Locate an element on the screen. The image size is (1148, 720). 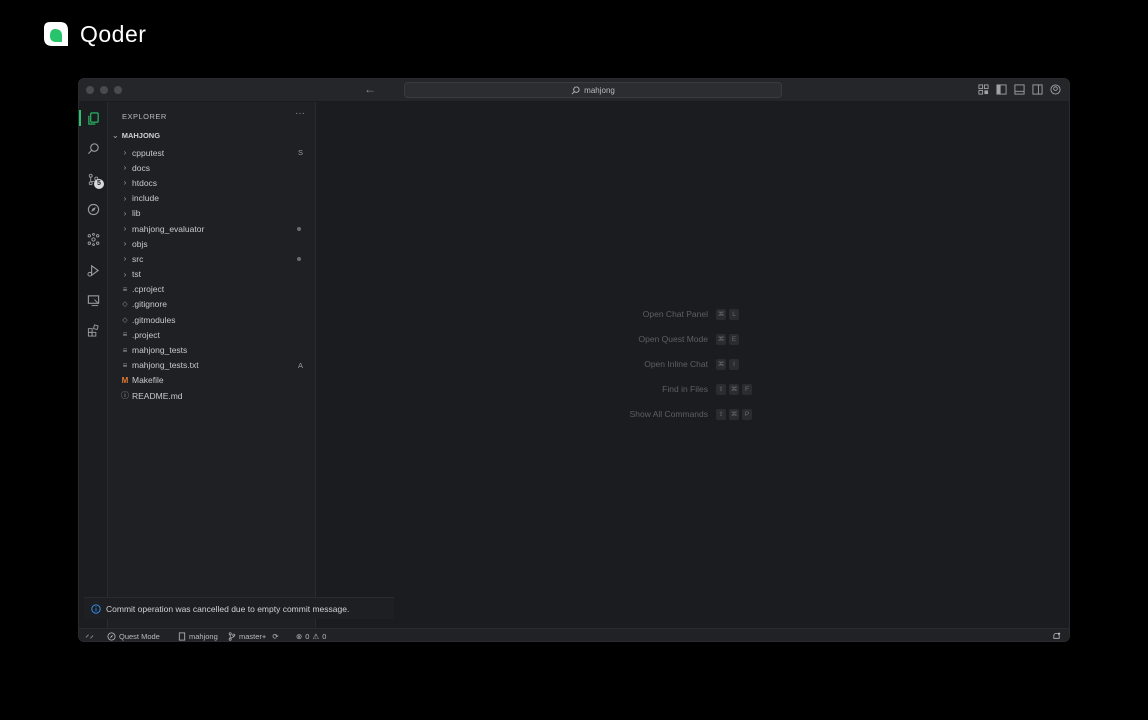
repo-status: mahjong is located at coordinates (198, 635).